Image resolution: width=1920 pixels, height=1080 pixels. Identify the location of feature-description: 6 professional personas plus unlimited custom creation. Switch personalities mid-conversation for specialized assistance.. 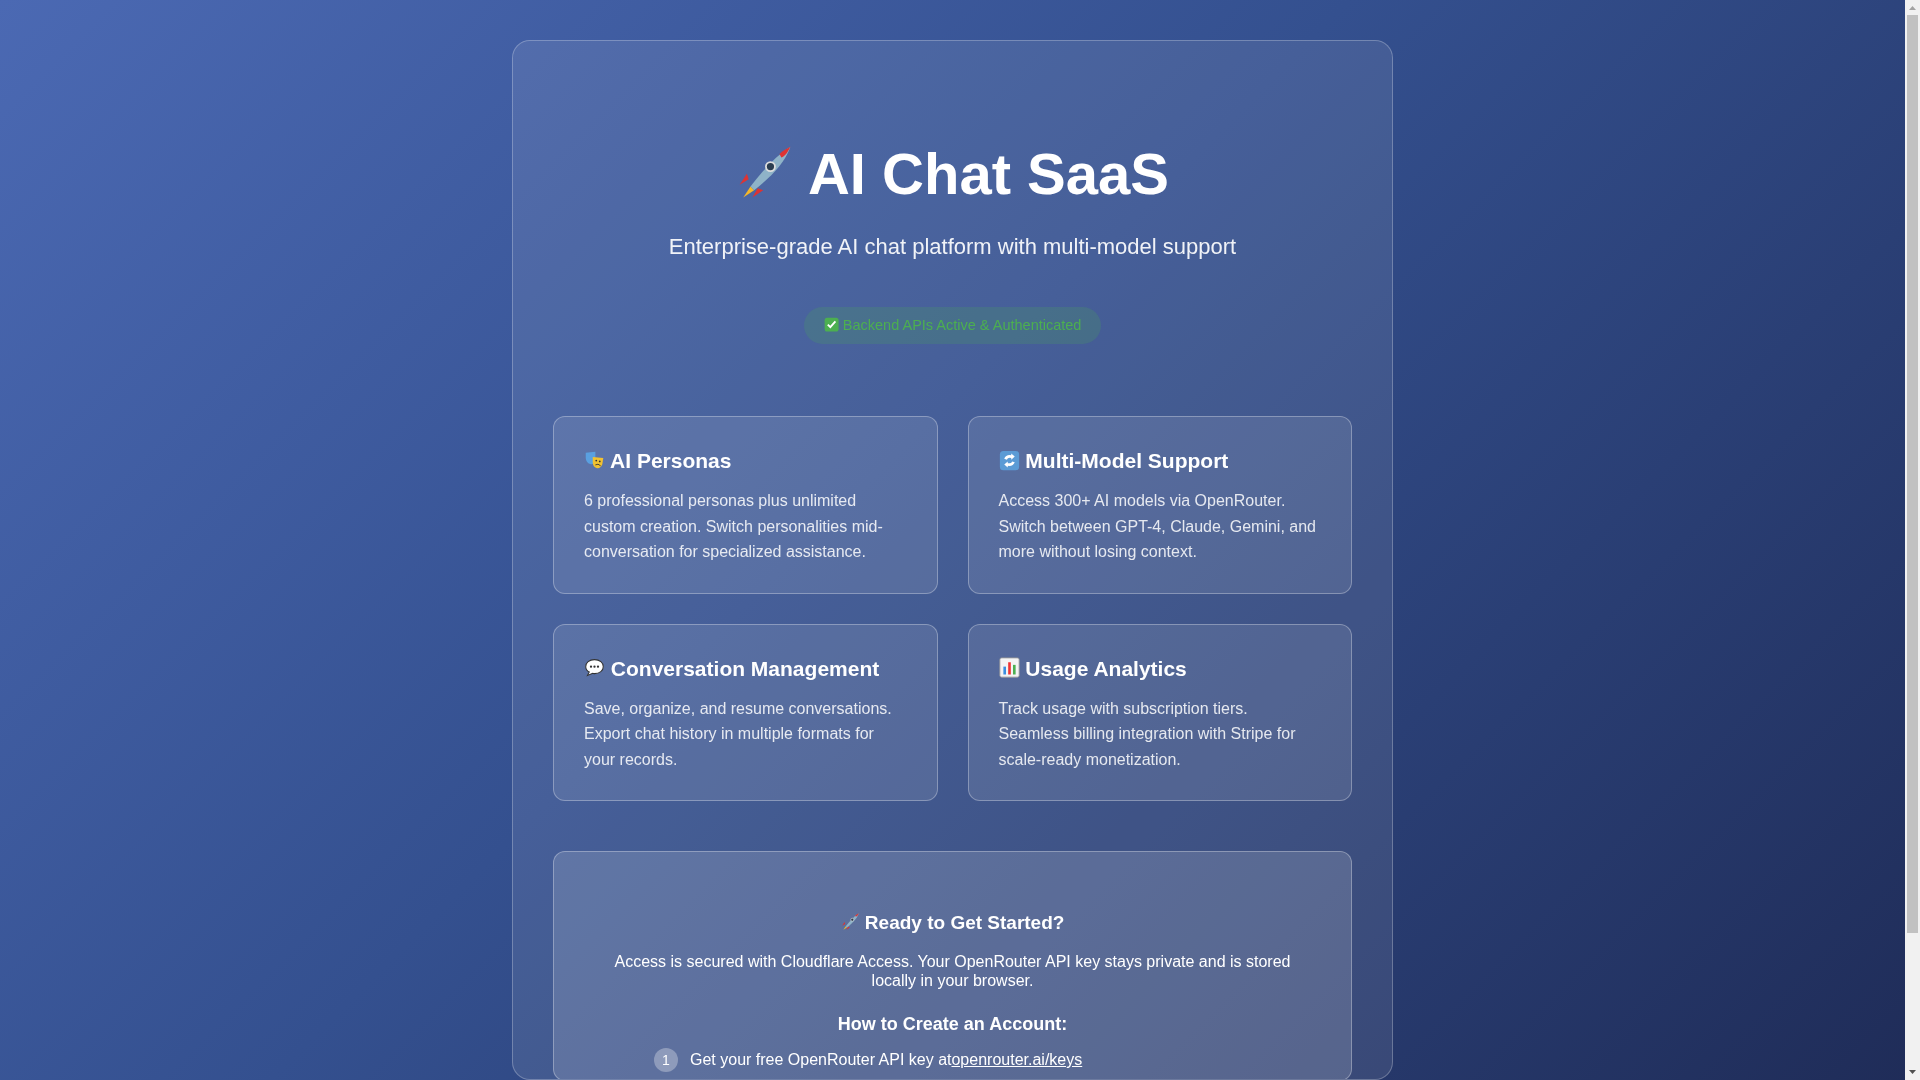
(734, 526).